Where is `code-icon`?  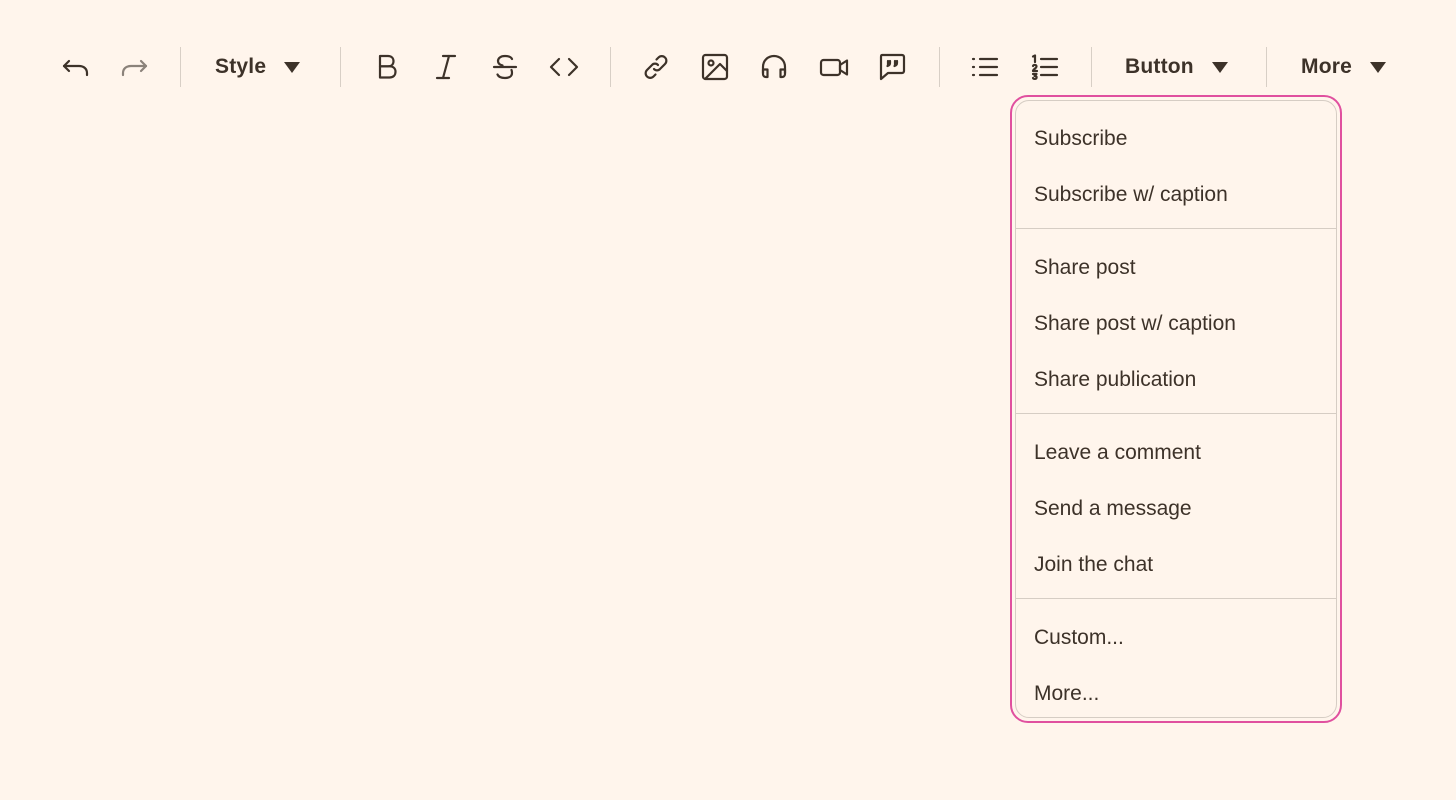 code-icon is located at coordinates (564, 67).